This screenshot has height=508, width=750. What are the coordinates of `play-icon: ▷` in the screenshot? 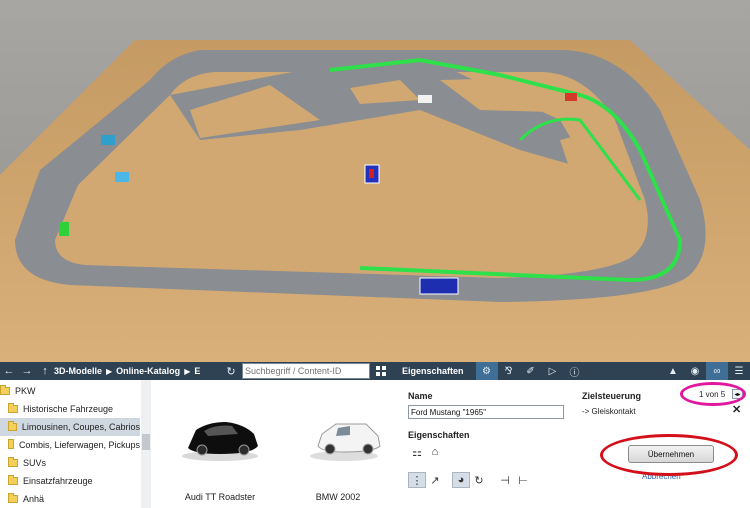 It's located at (553, 371).